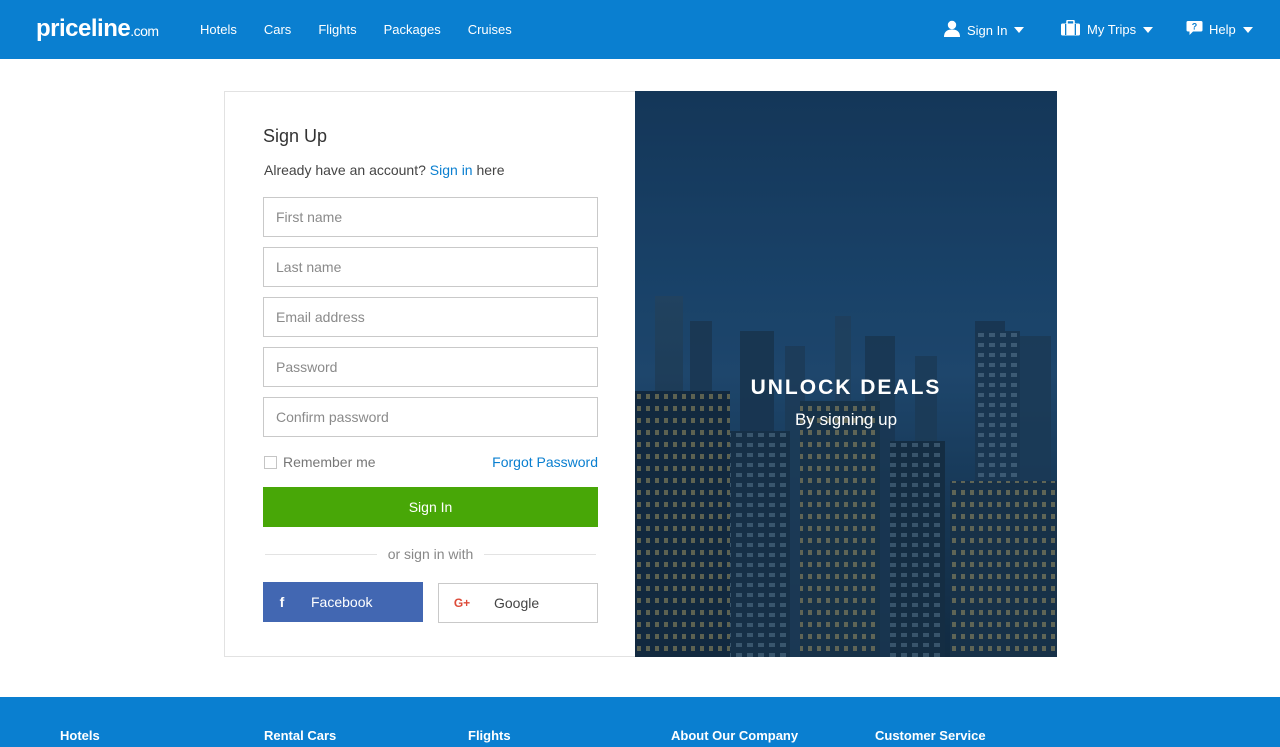 The height and width of the screenshot is (747, 1280). Describe the element at coordinates (80, 735) in the screenshot. I see `footer-hotels: Hotels` at that location.